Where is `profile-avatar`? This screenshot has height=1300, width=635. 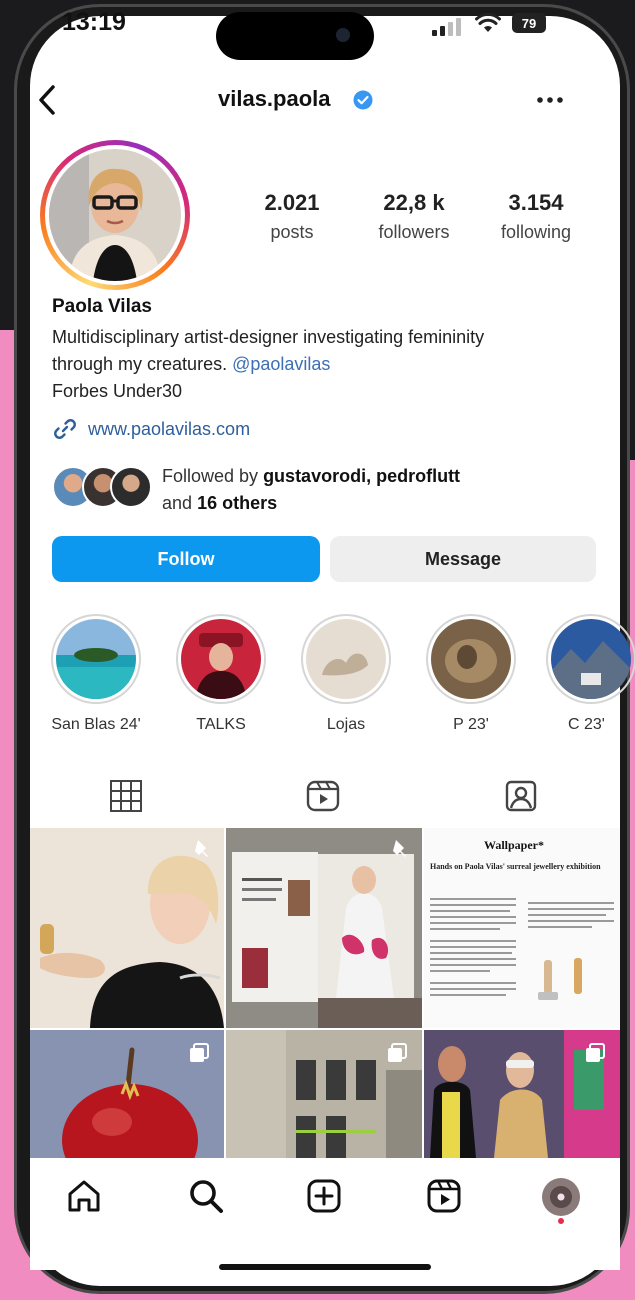
profile-avatar is located at coordinates (115, 215).